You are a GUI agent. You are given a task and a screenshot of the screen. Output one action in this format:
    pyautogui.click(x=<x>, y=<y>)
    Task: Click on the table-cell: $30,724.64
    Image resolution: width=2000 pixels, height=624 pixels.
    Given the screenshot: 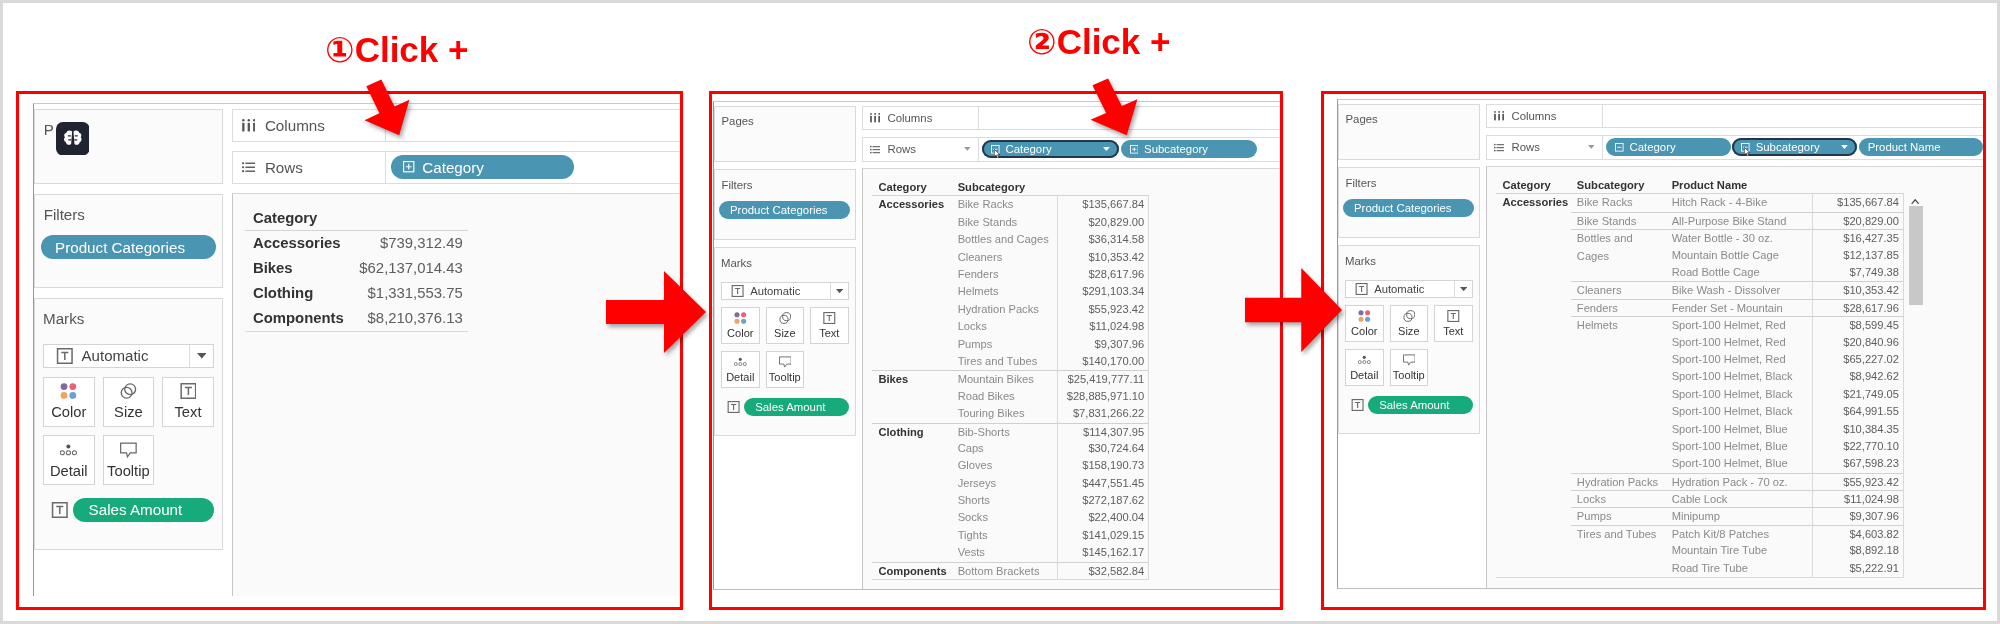 What is the action you would take?
    pyautogui.click(x=1103, y=448)
    